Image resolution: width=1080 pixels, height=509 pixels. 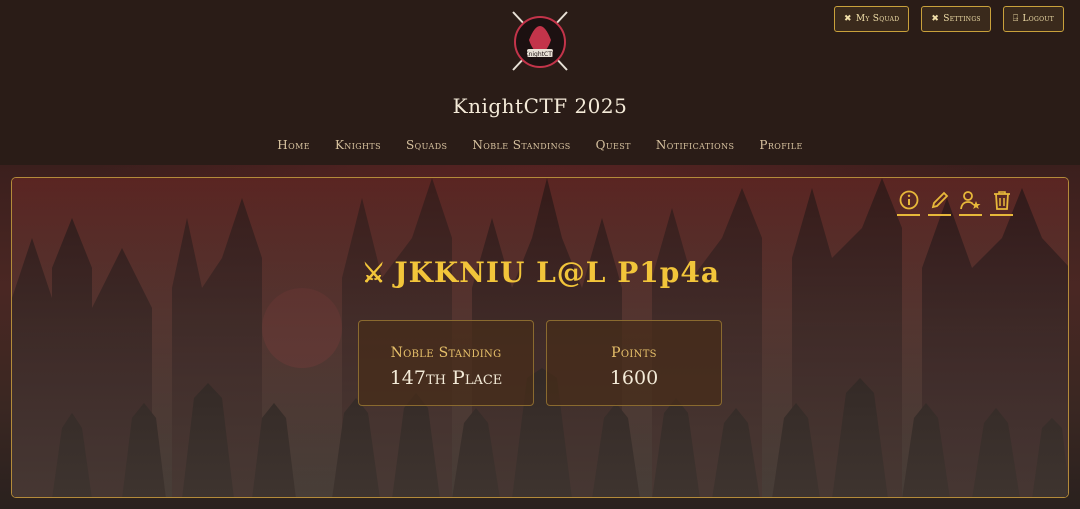 I want to click on noble-standing-stat: Noble Standing 147th Place, so click(x=446, y=363).